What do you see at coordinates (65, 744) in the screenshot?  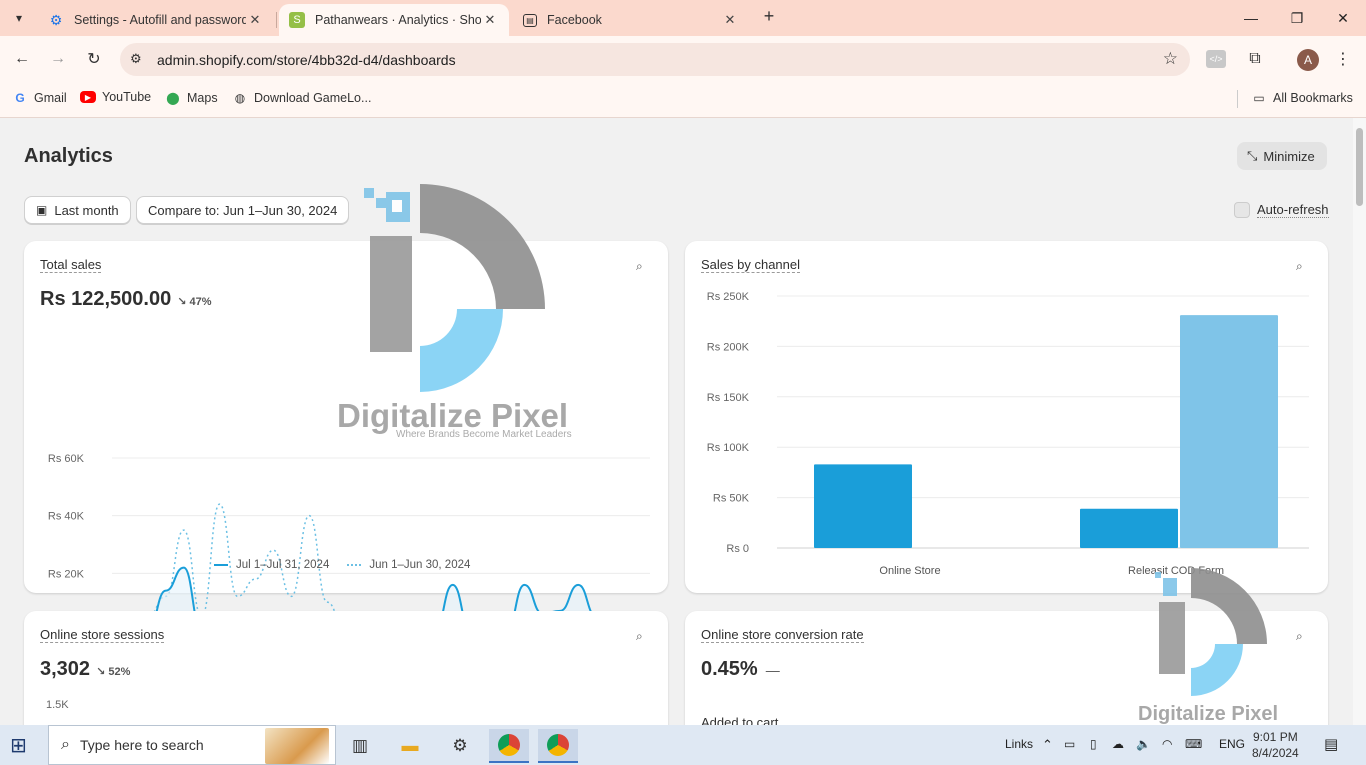 I see `search-icon: ⌕` at bounding box center [65, 744].